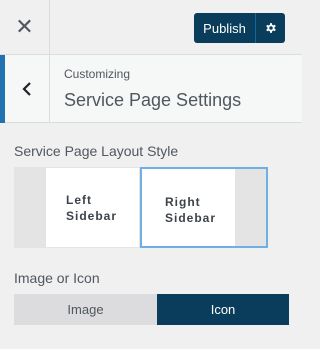  What do you see at coordinates (183, 202) in the screenshot?
I see `option-line1: Right` at bounding box center [183, 202].